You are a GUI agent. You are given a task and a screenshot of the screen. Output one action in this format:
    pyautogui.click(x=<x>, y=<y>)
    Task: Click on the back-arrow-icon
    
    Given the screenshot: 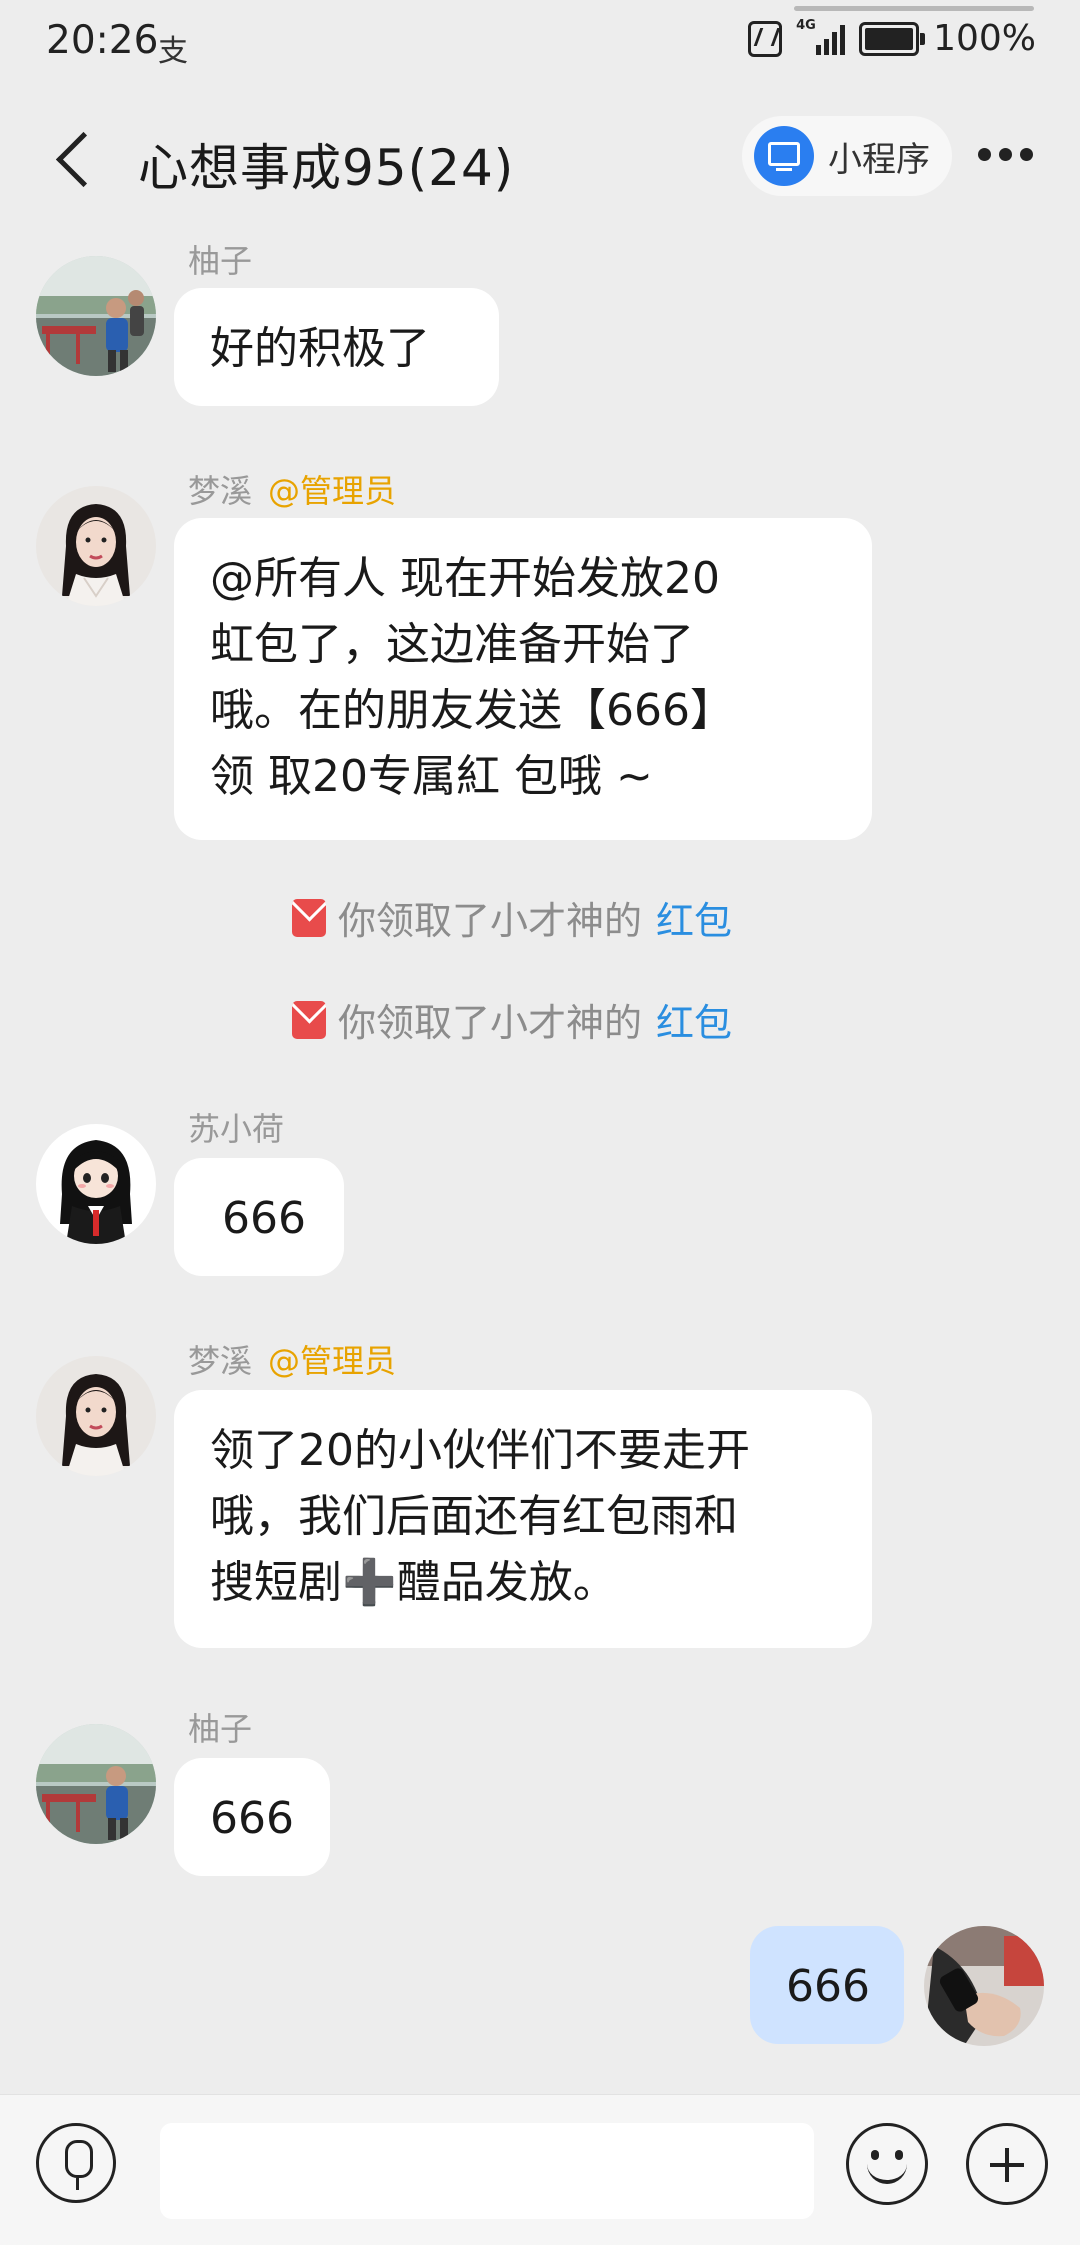 What is the action you would take?
    pyautogui.click(x=80, y=160)
    